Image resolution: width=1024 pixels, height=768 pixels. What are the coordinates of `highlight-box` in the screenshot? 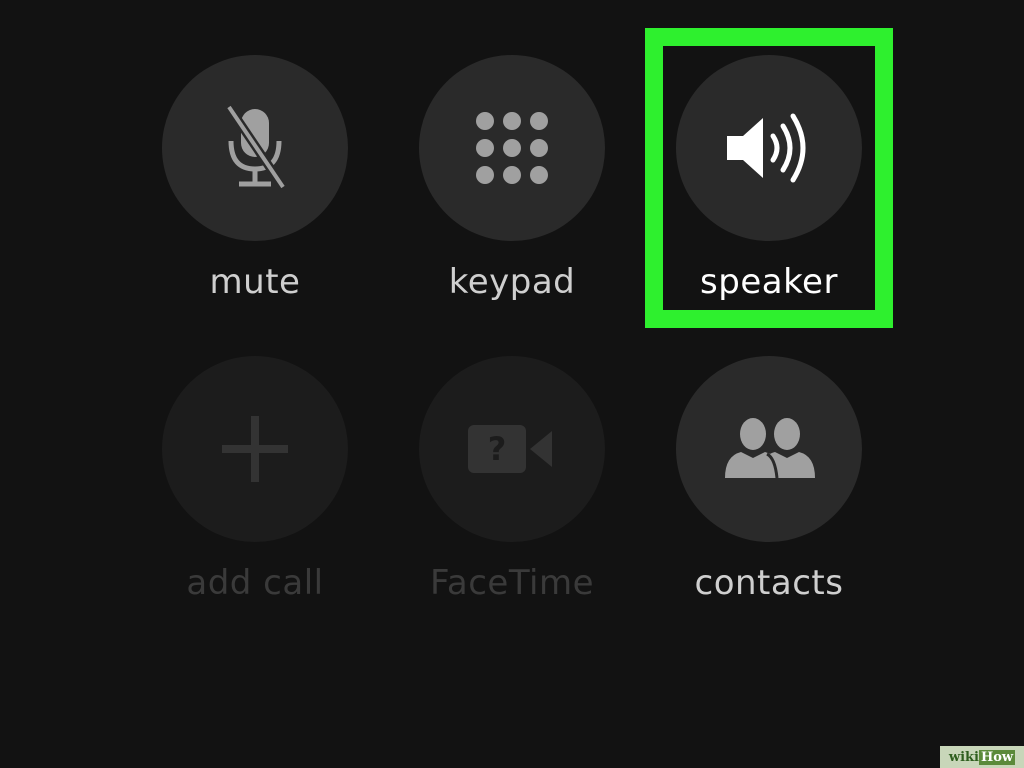 It's located at (769, 178).